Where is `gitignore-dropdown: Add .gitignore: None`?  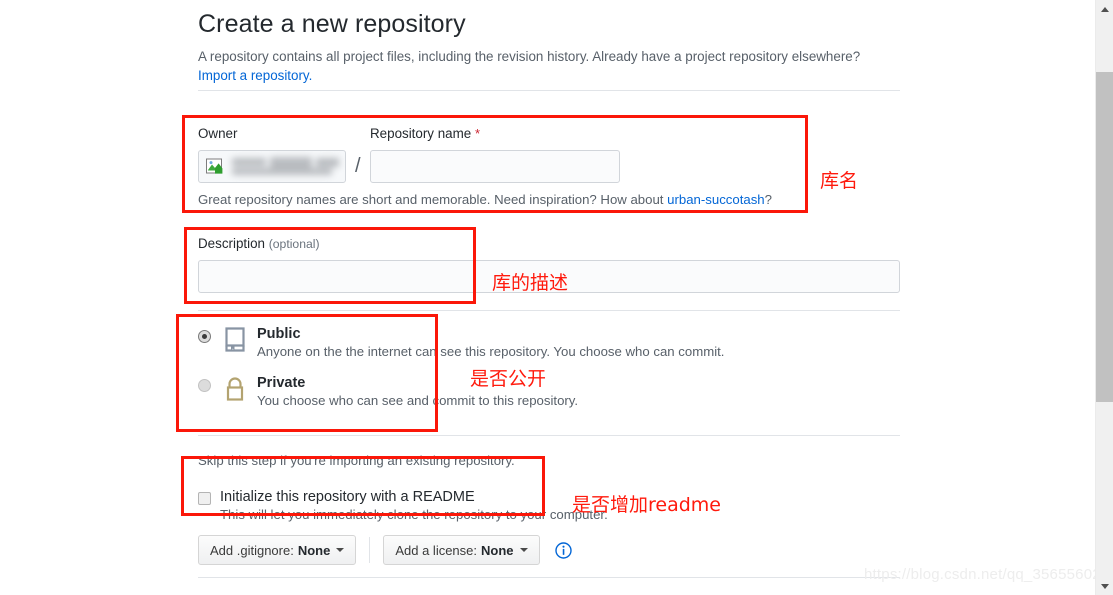 gitignore-dropdown: Add .gitignore: None is located at coordinates (277, 550).